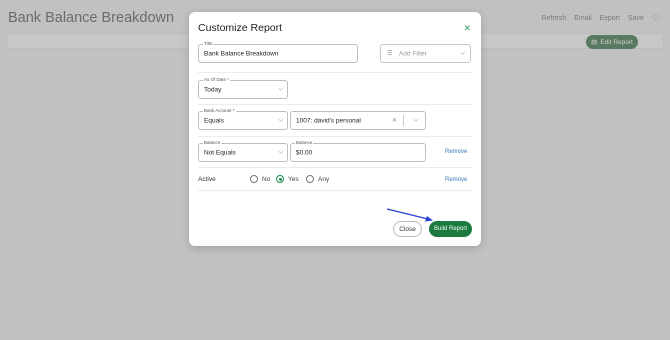 The width and height of the screenshot is (670, 340). I want to click on modal-title: Customize Report, so click(240, 28).